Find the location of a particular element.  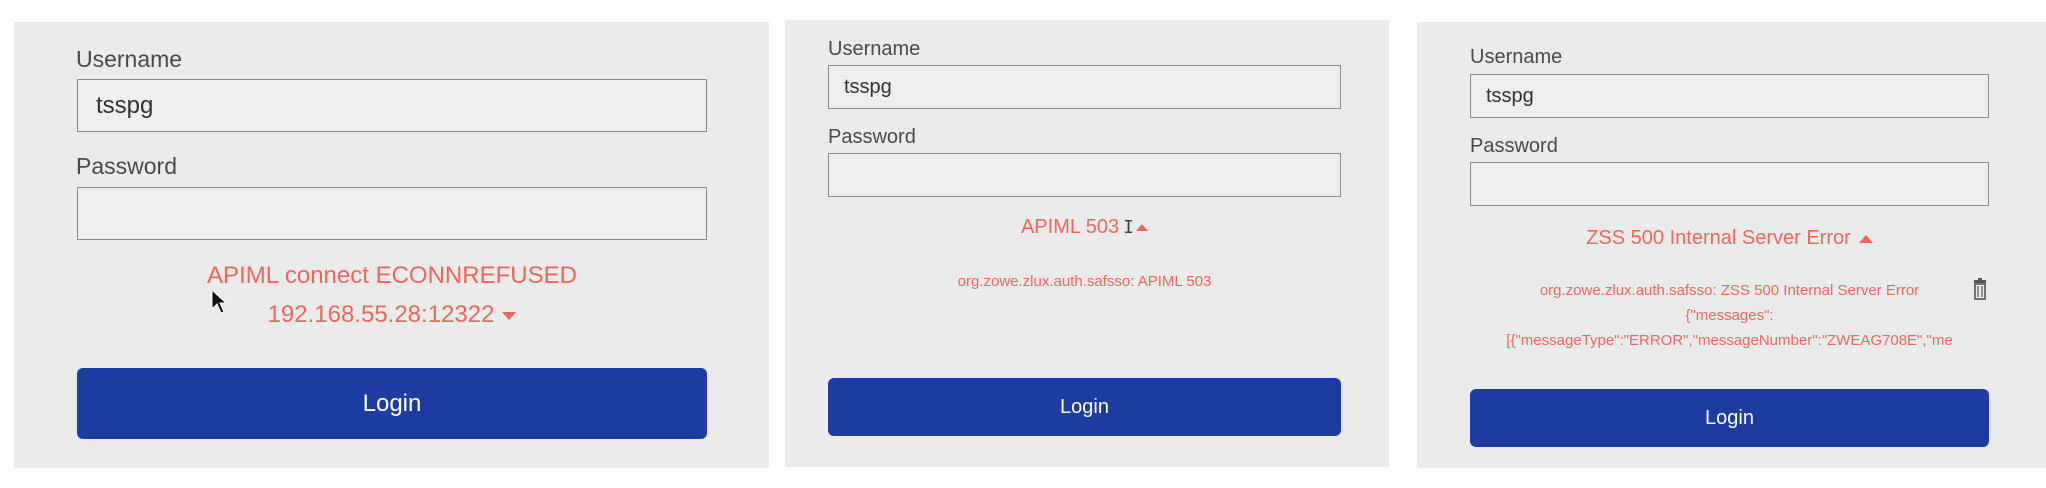

error-message-line2: 192.168.55.28:12322 is located at coordinates (392, 315).